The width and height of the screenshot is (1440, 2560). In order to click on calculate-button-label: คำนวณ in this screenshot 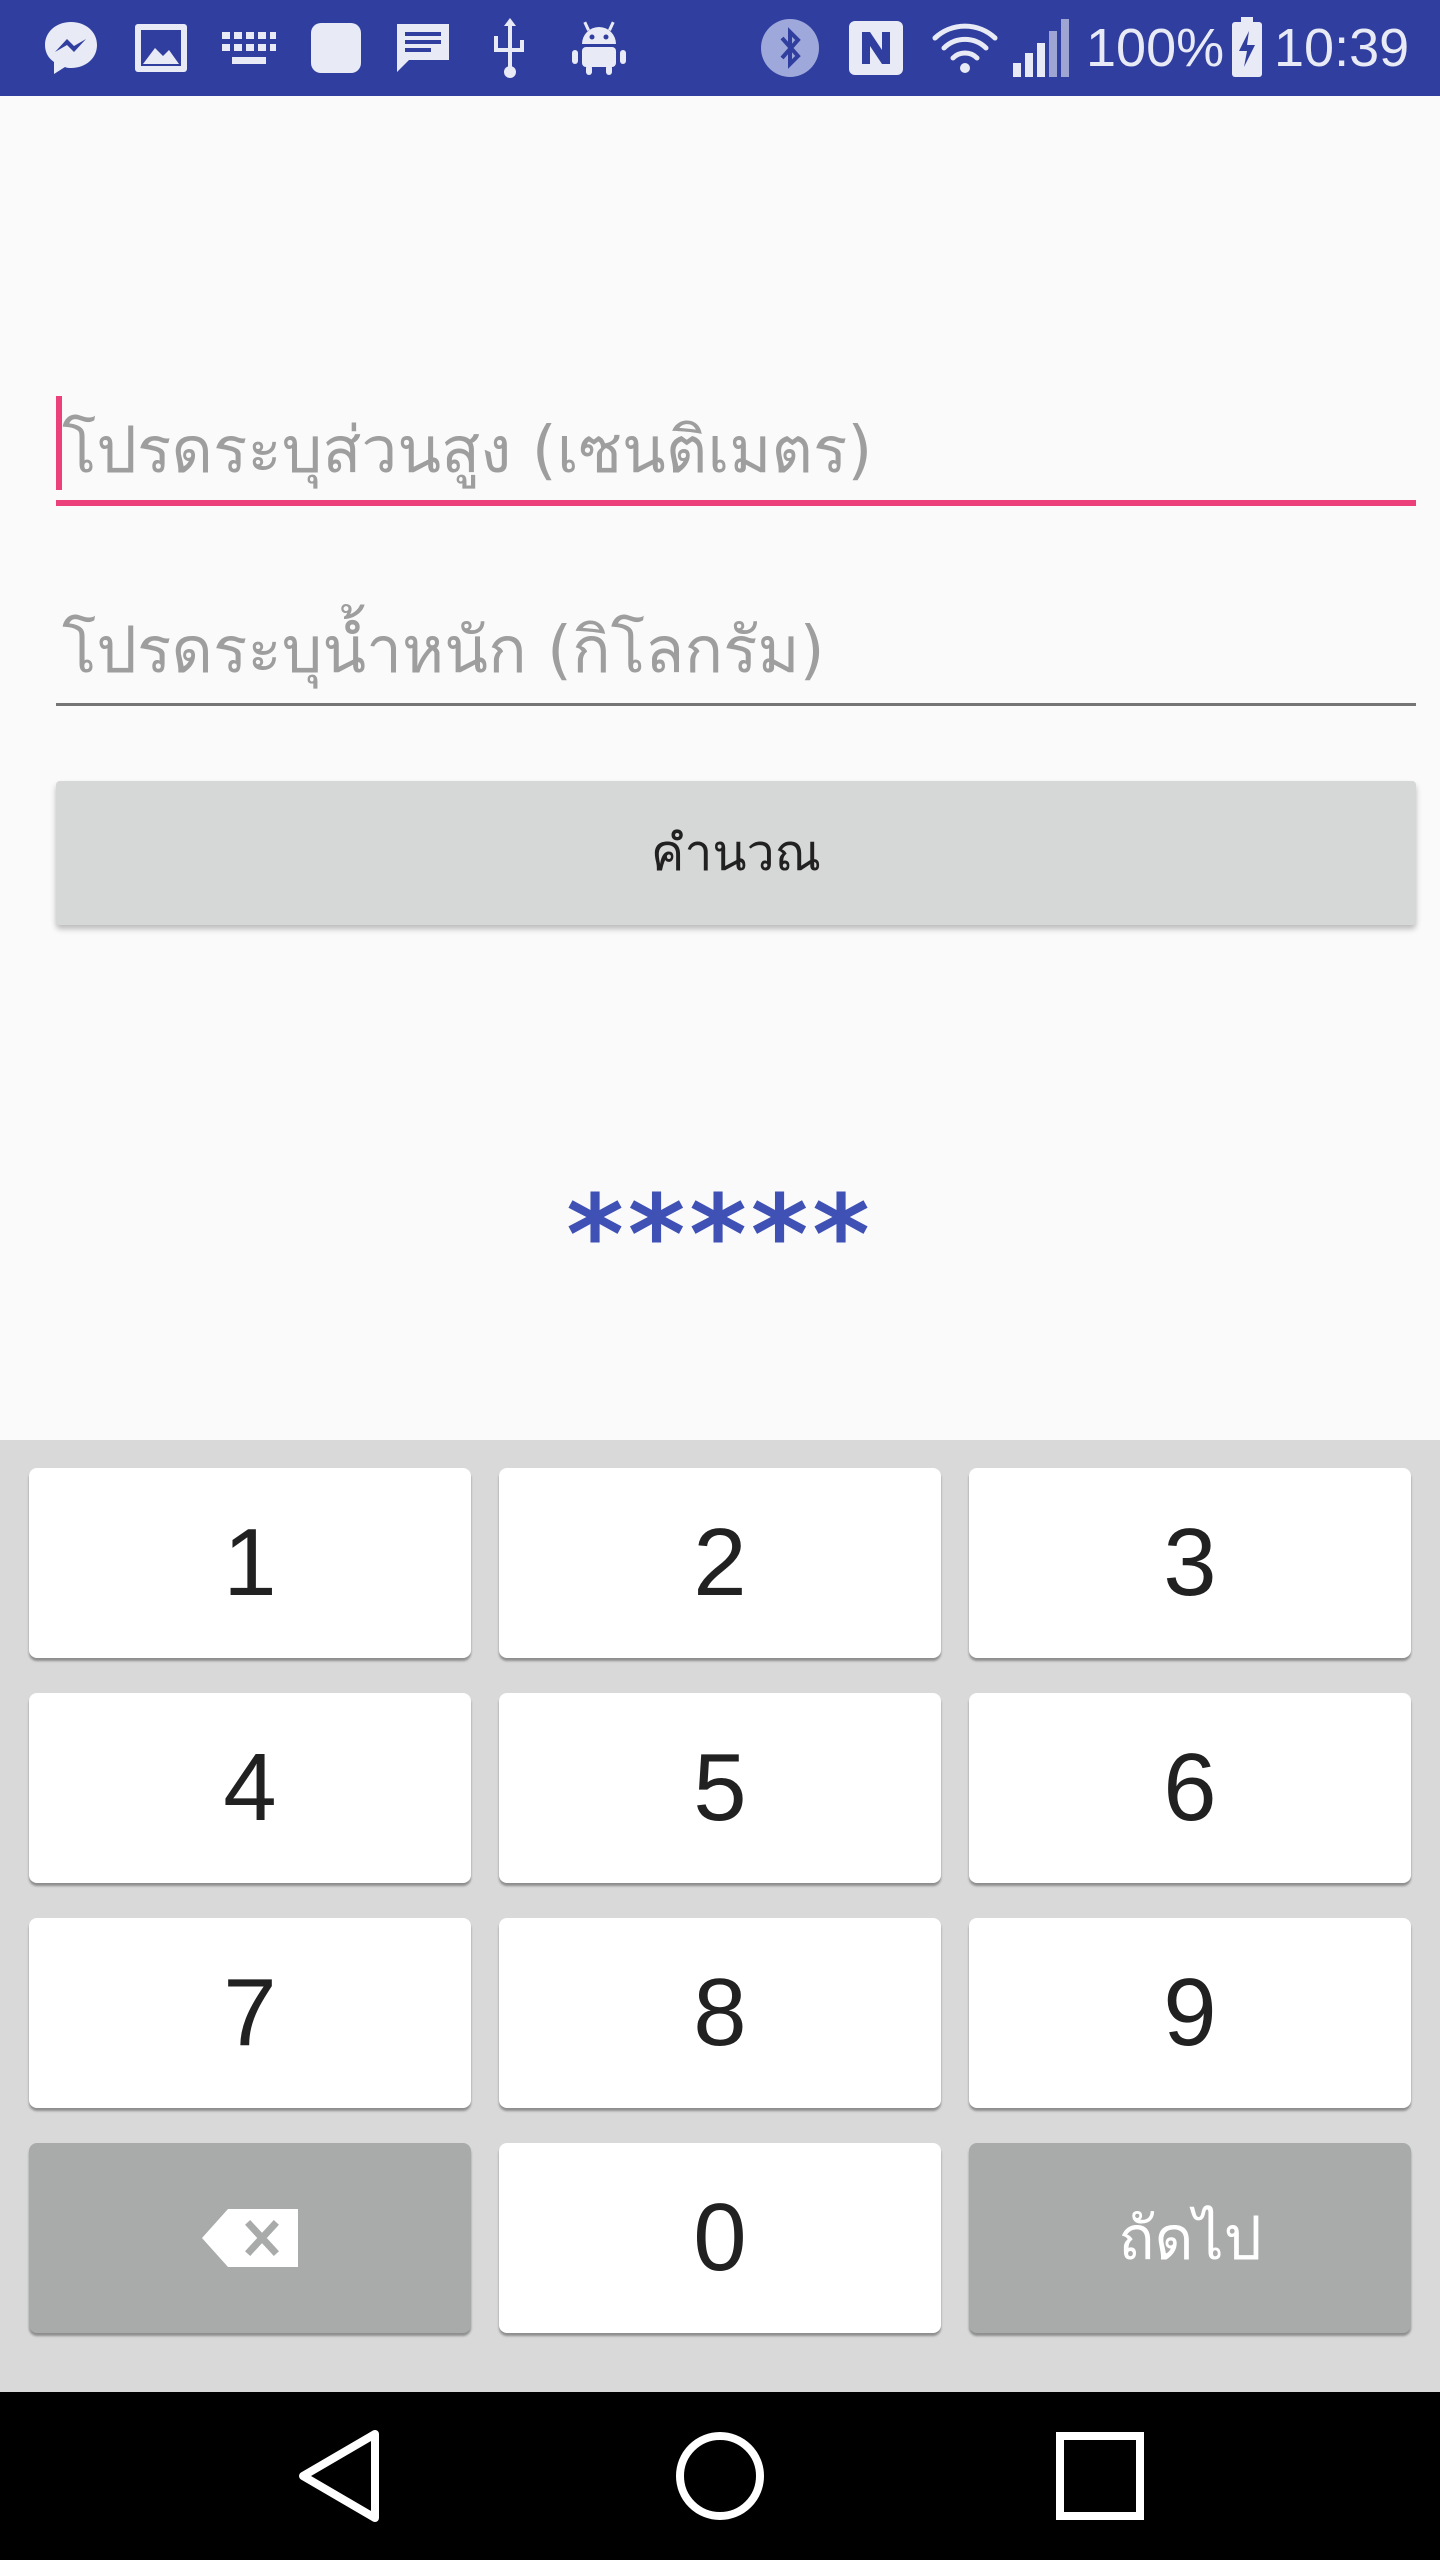, I will do `click(736, 852)`.